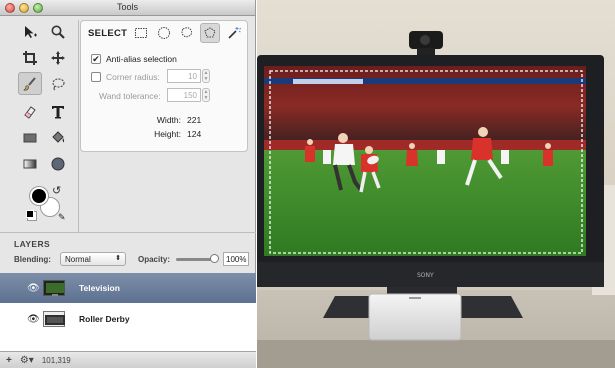  Describe the element at coordinates (96, 77) in the screenshot. I see `corner-radius-checkbox` at that location.